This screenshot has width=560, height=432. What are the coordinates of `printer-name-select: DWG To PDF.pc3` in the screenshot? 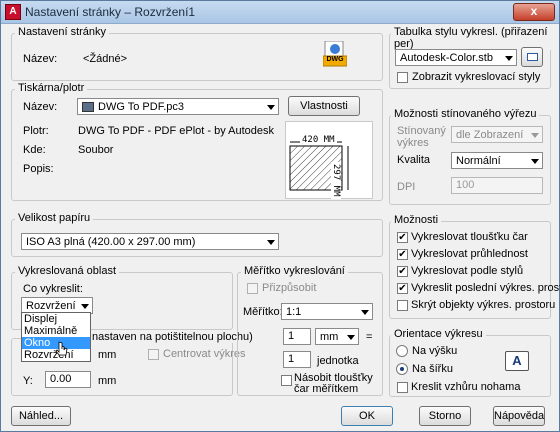 It's located at (178, 106).